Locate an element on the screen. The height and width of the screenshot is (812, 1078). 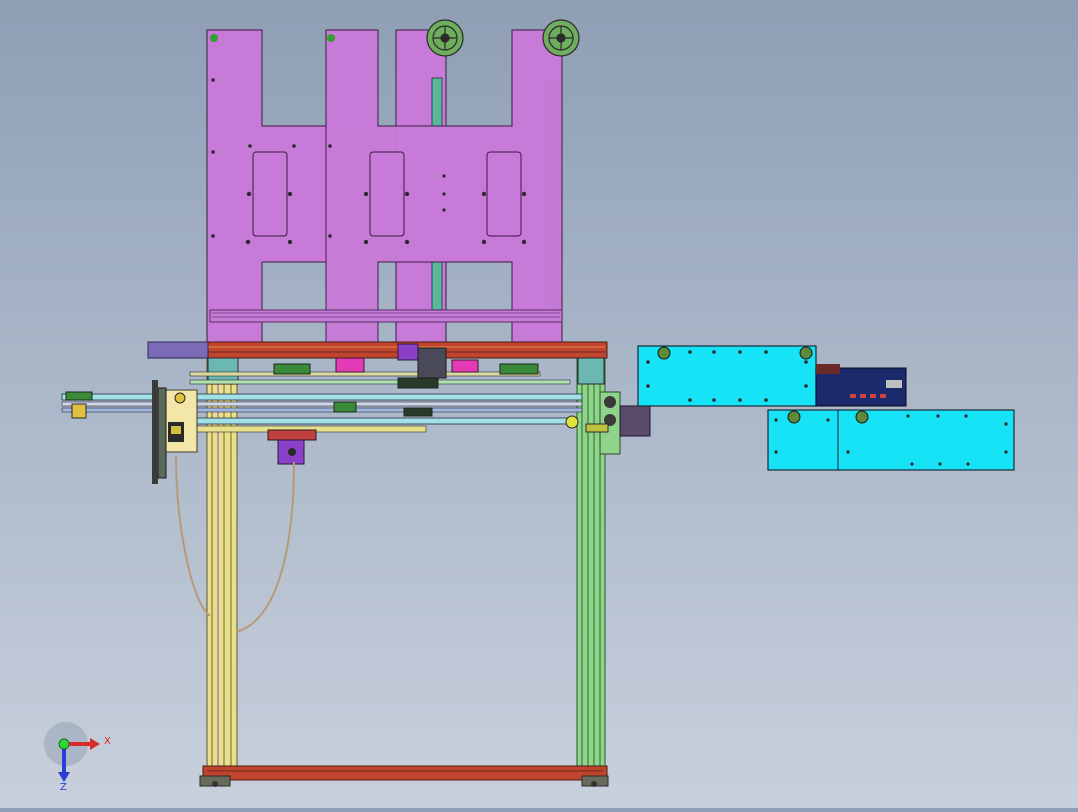
bottom-frame-rail is located at coordinates (404, 776).